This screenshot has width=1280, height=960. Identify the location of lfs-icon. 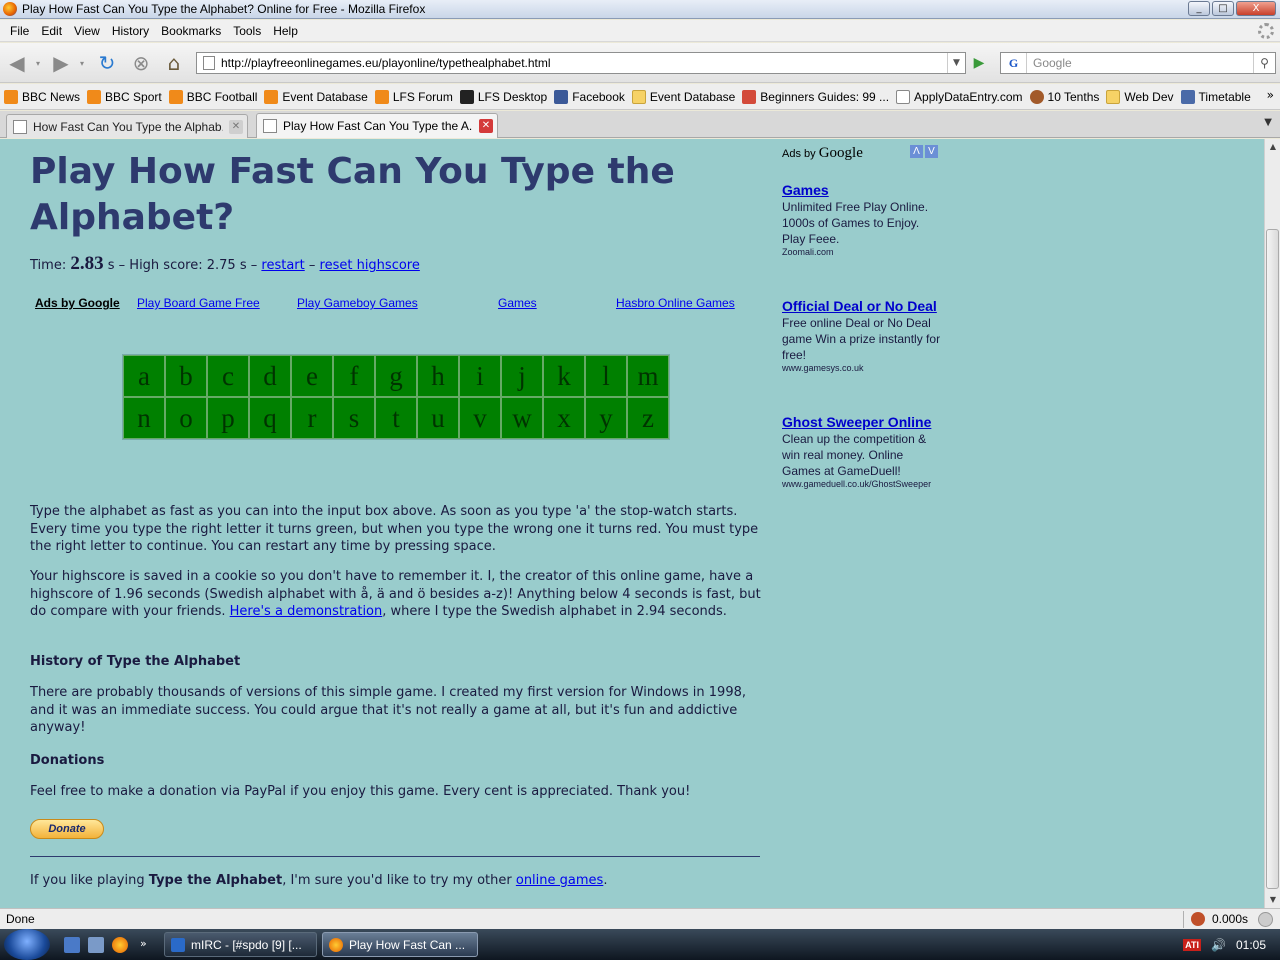
(466, 96).